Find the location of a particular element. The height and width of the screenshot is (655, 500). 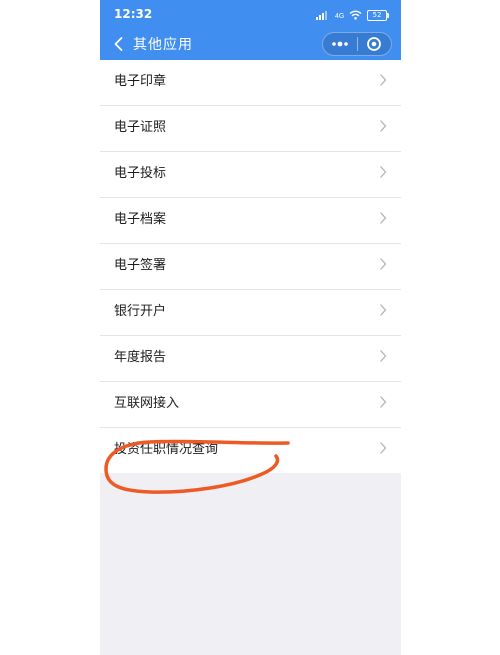

more-dots-icon is located at coordinates (339, 44).